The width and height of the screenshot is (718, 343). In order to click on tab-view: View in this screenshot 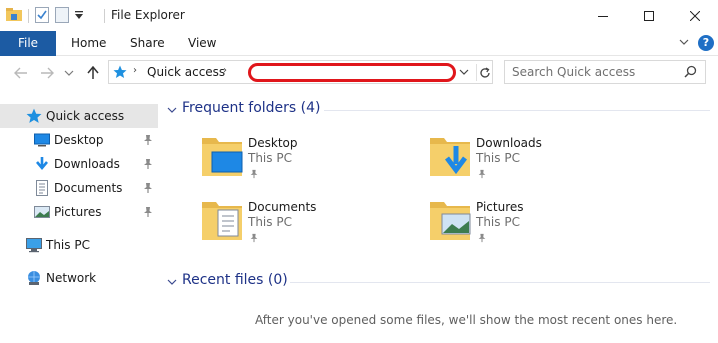, I will do `click(202, 43)`.